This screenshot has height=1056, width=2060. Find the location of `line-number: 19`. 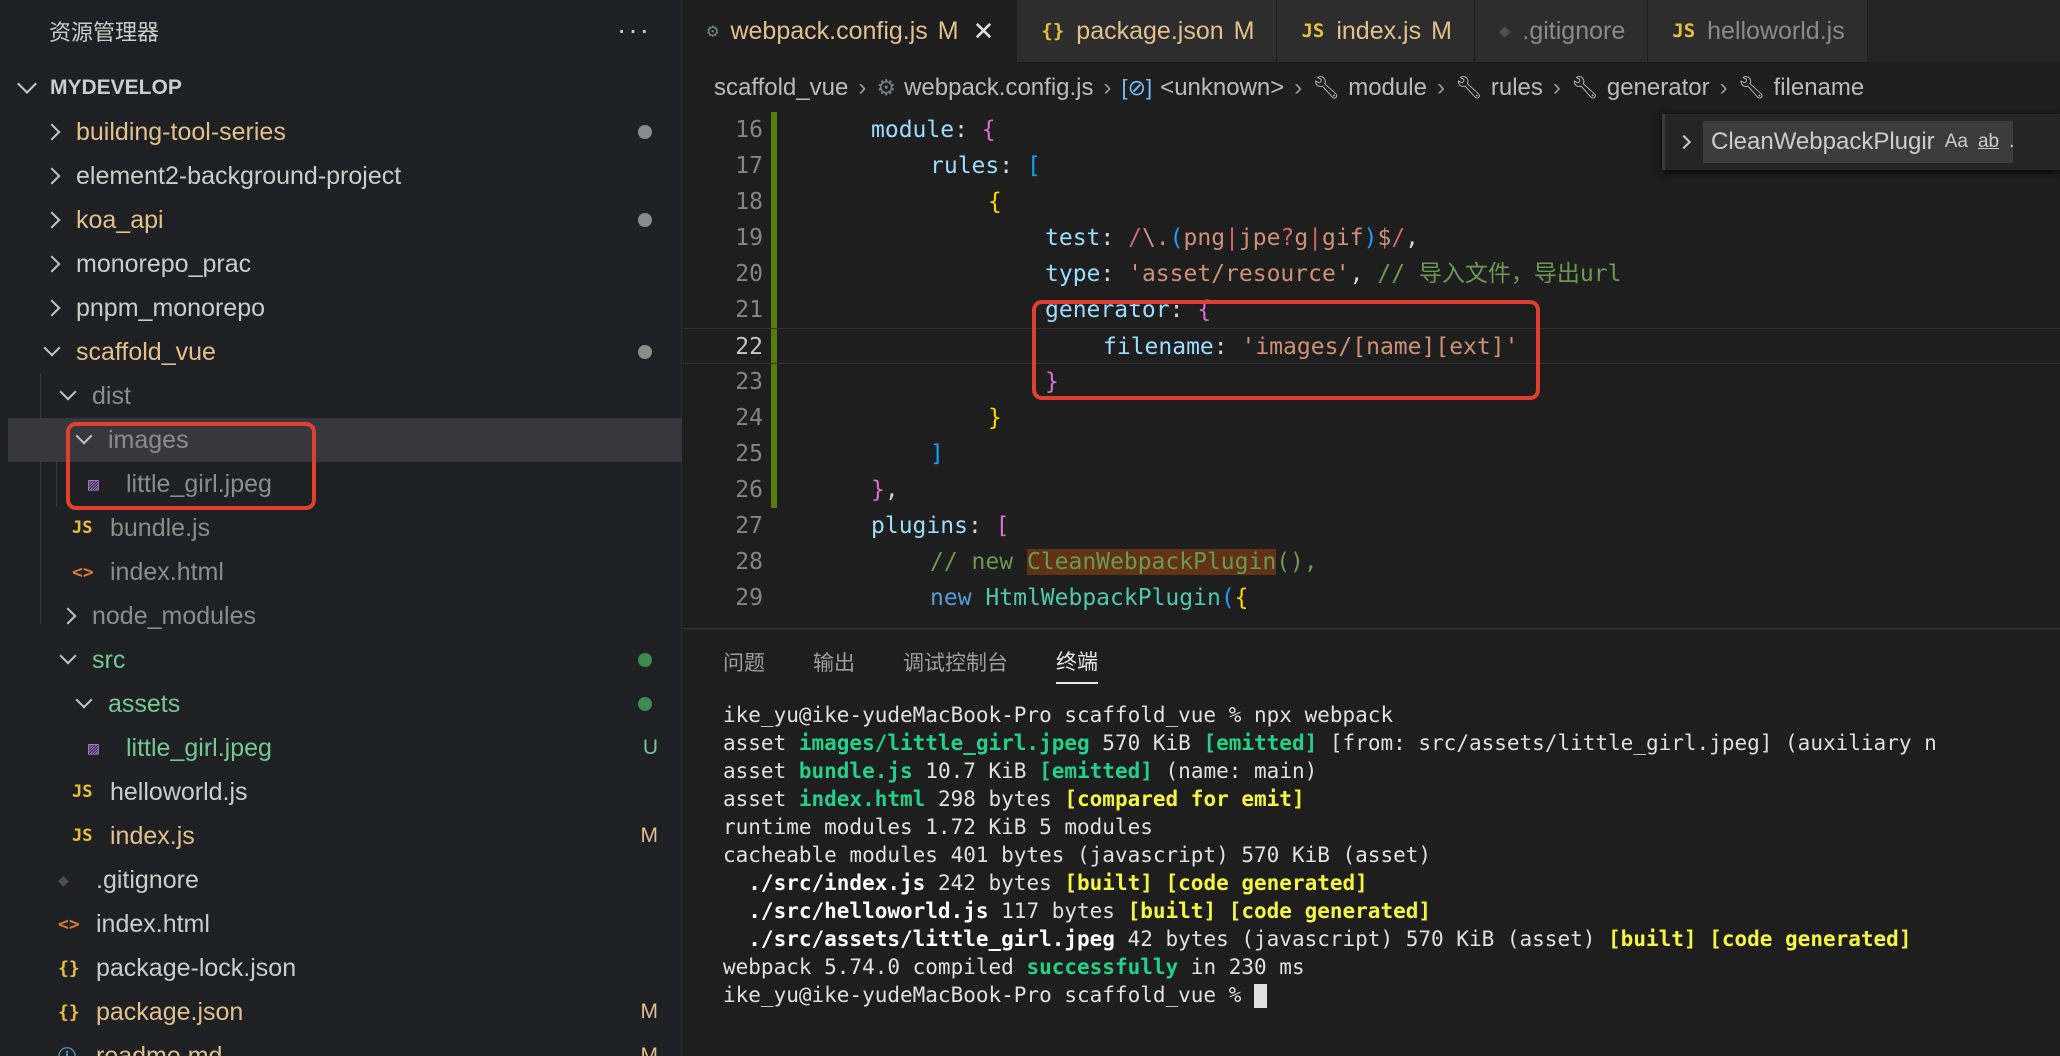

line-number: 19 is located at coordinates (749, 238).